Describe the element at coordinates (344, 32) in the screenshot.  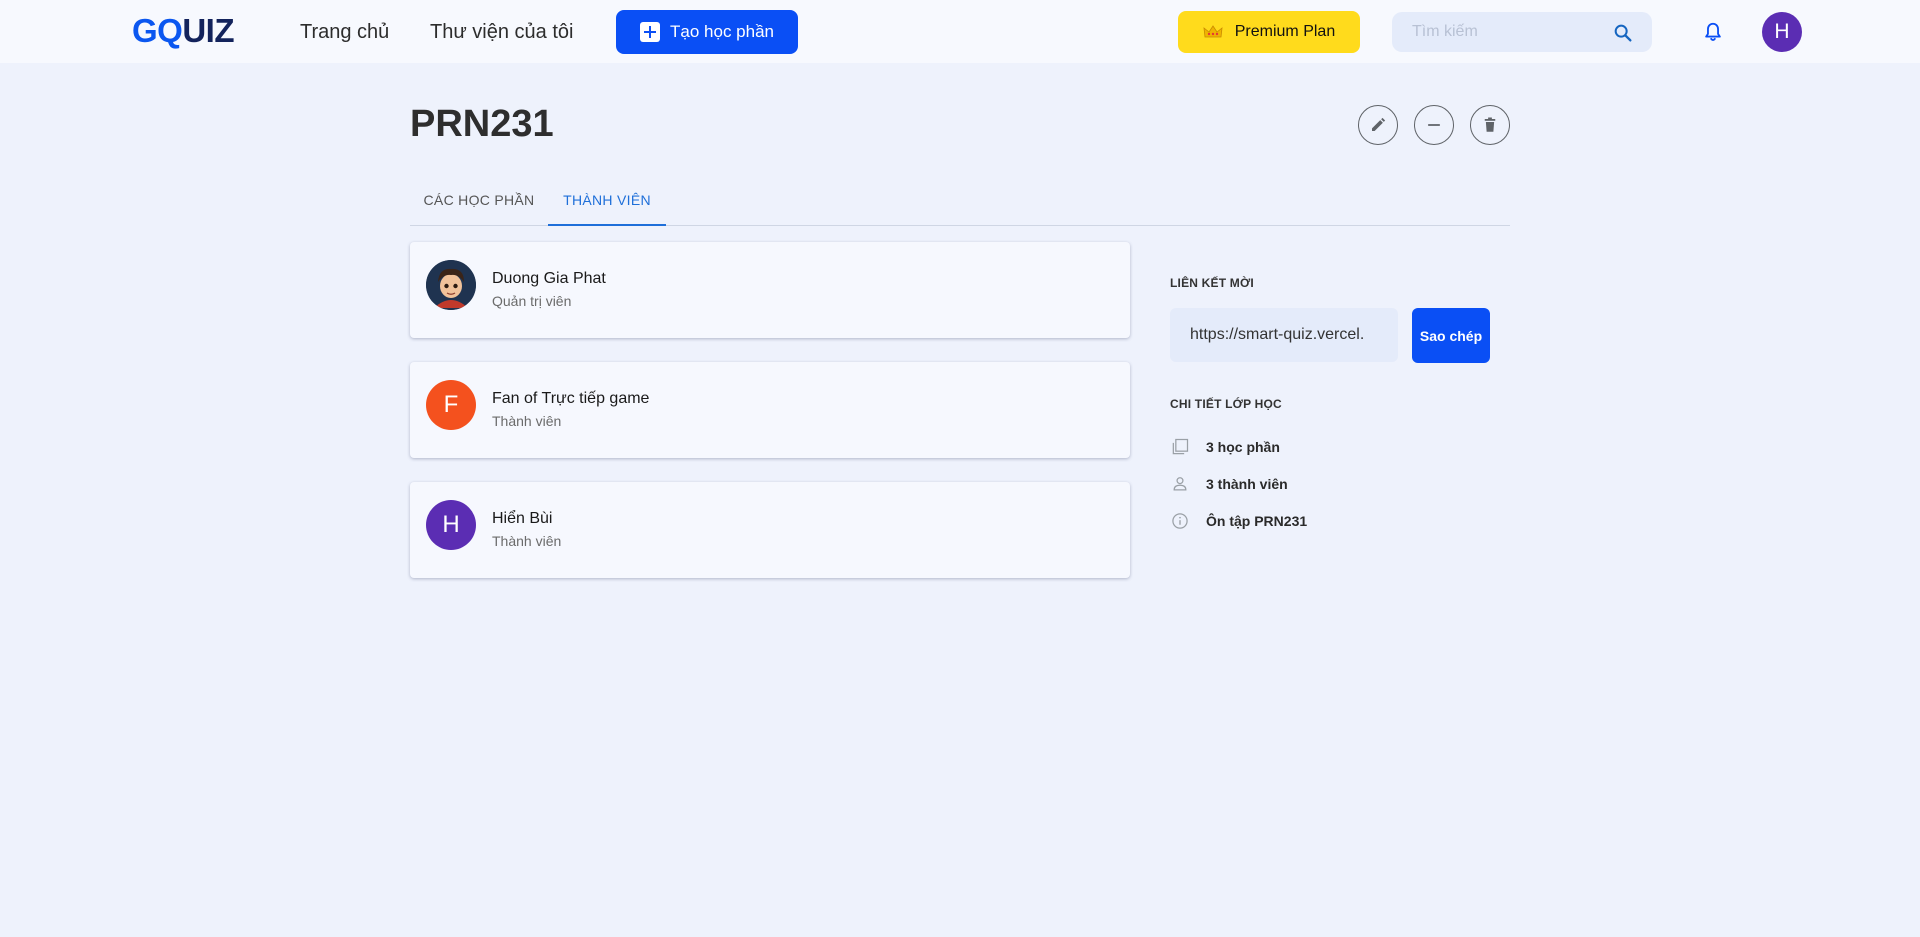
I see `nav-home-link: Trang chủ` at that location.